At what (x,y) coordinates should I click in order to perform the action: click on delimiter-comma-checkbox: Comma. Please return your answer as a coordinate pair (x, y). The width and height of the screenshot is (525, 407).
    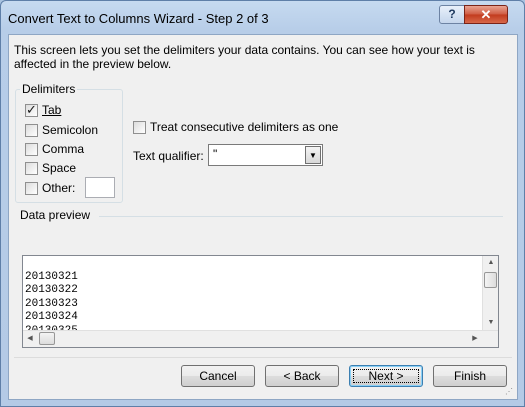
    Looking at the image, I should click on (54, 149).